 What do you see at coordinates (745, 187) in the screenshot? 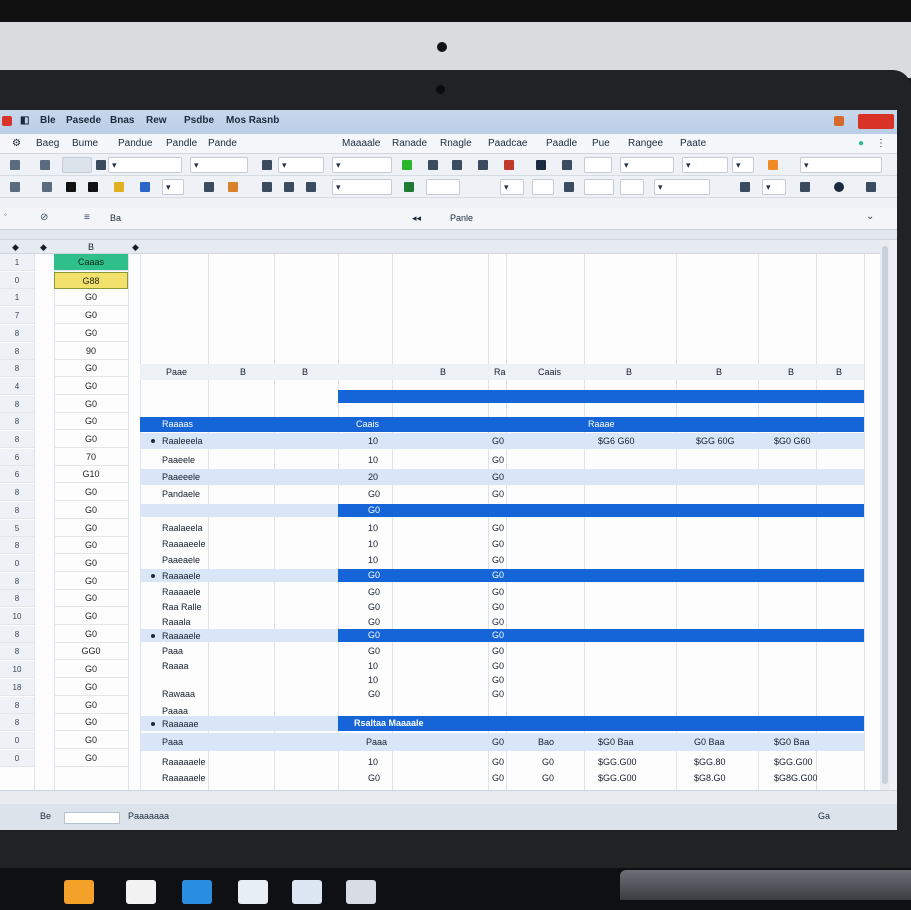
I see `comment-icon` at bounding box center [745, 187].